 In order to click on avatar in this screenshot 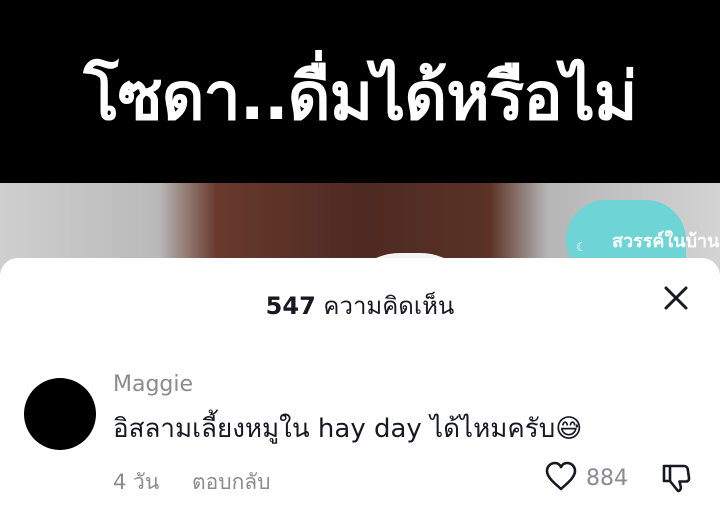, I will do `click(60, 414)`.